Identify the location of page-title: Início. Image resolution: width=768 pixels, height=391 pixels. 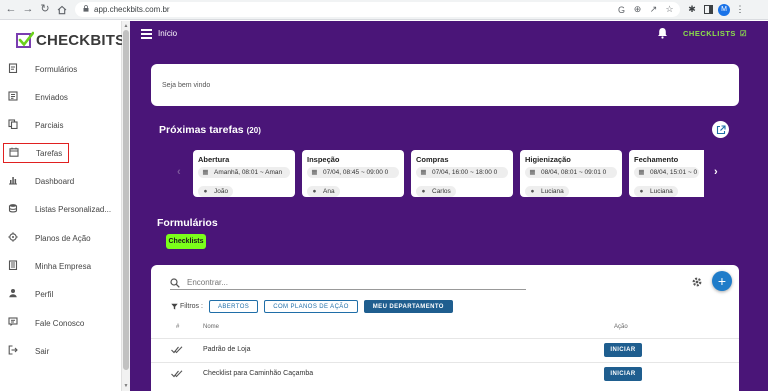
(168, 33).